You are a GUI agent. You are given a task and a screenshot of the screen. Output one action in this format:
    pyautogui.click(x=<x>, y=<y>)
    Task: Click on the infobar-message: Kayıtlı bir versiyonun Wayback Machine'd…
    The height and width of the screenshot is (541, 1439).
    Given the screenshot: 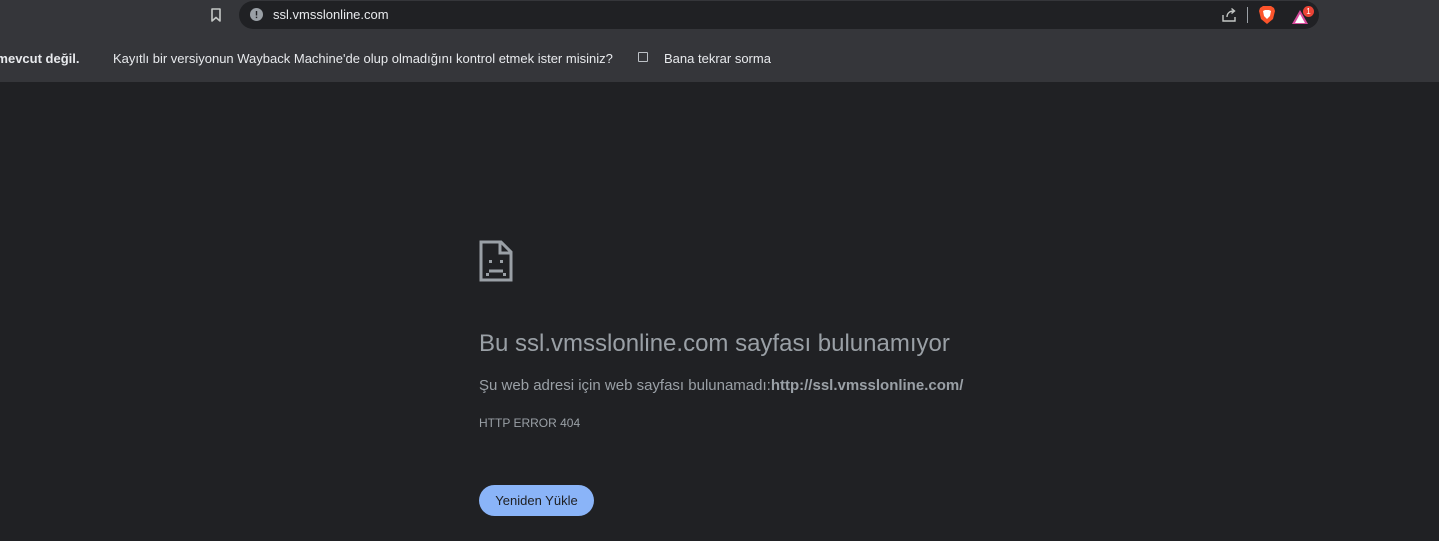 What is the action you would take?
    pyautogui.click(x=363, y=58)
    